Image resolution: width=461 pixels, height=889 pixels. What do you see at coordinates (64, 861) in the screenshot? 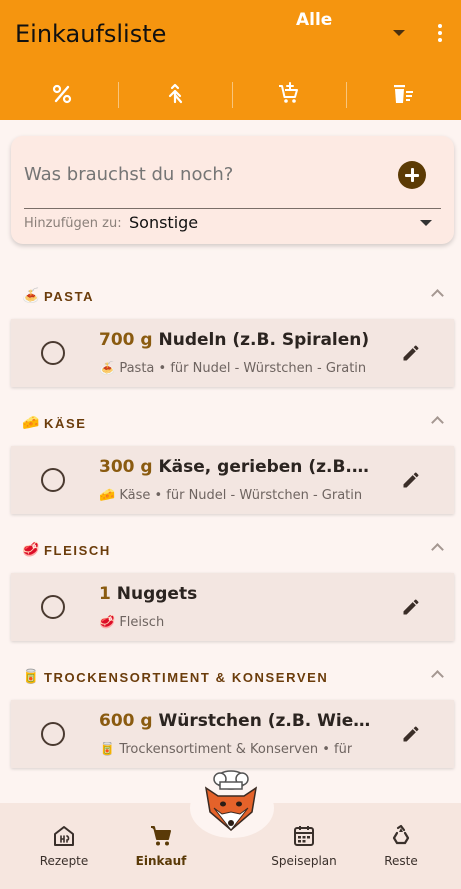
I see `nav-label: Rezepte` at bounding box center [64, 861].